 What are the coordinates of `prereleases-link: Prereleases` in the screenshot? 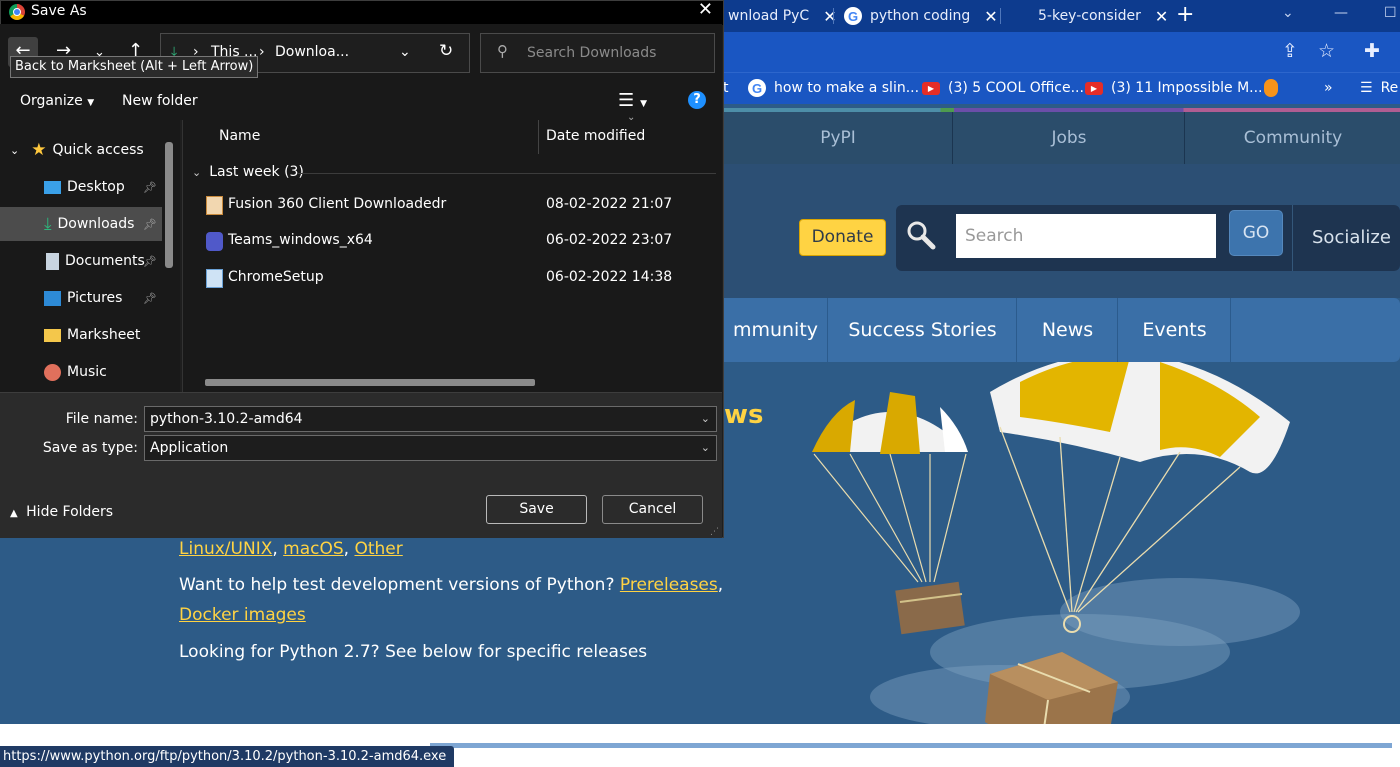 It's located at (669, 585).